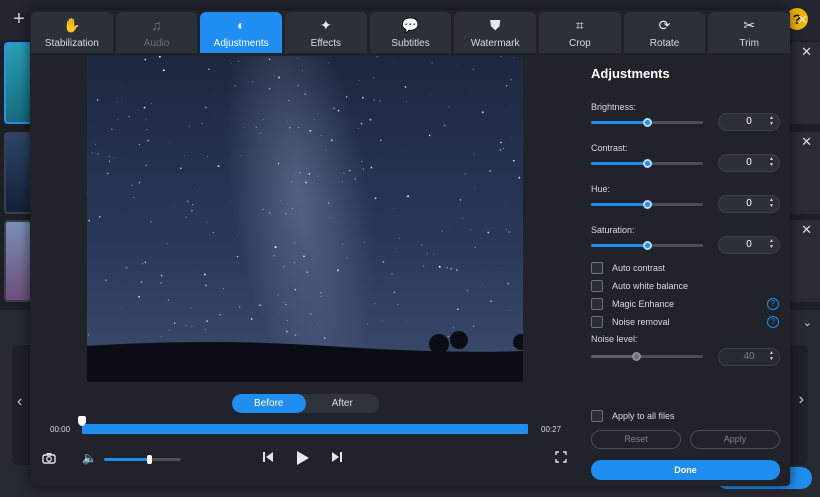  I want to click on chevron-down-icon: ⌄, so click(807, 322).